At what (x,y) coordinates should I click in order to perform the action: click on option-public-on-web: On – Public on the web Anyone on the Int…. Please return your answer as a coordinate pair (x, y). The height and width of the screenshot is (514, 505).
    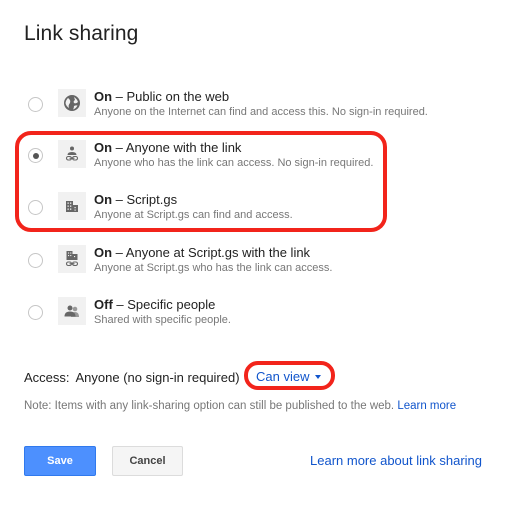
    Looking at the image, I should click on (252, 111).